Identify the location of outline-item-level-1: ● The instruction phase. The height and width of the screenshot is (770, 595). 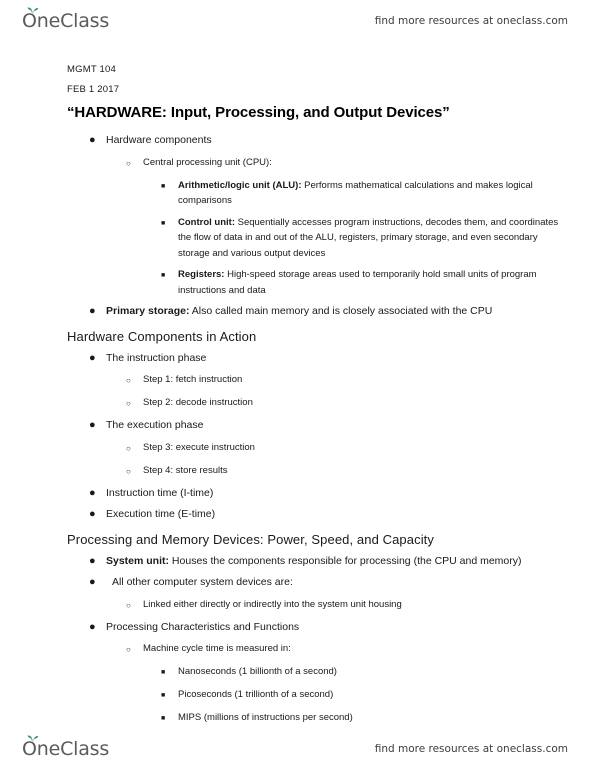
(317, 359).